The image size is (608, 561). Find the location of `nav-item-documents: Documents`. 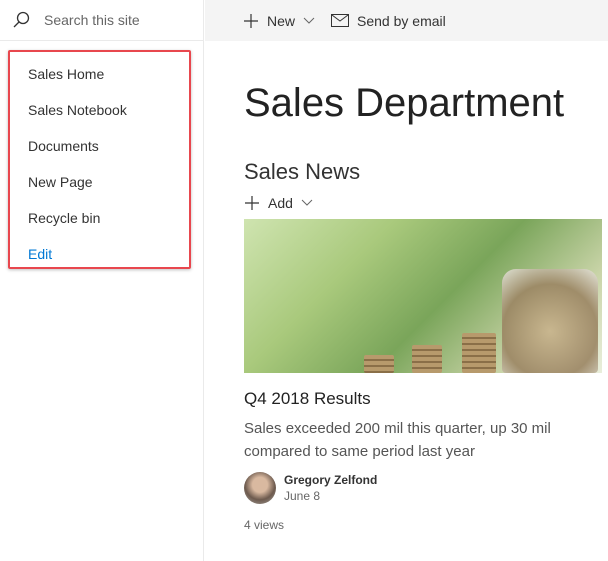

nav-item-documents: Documents is located at coordinates (99, 148).